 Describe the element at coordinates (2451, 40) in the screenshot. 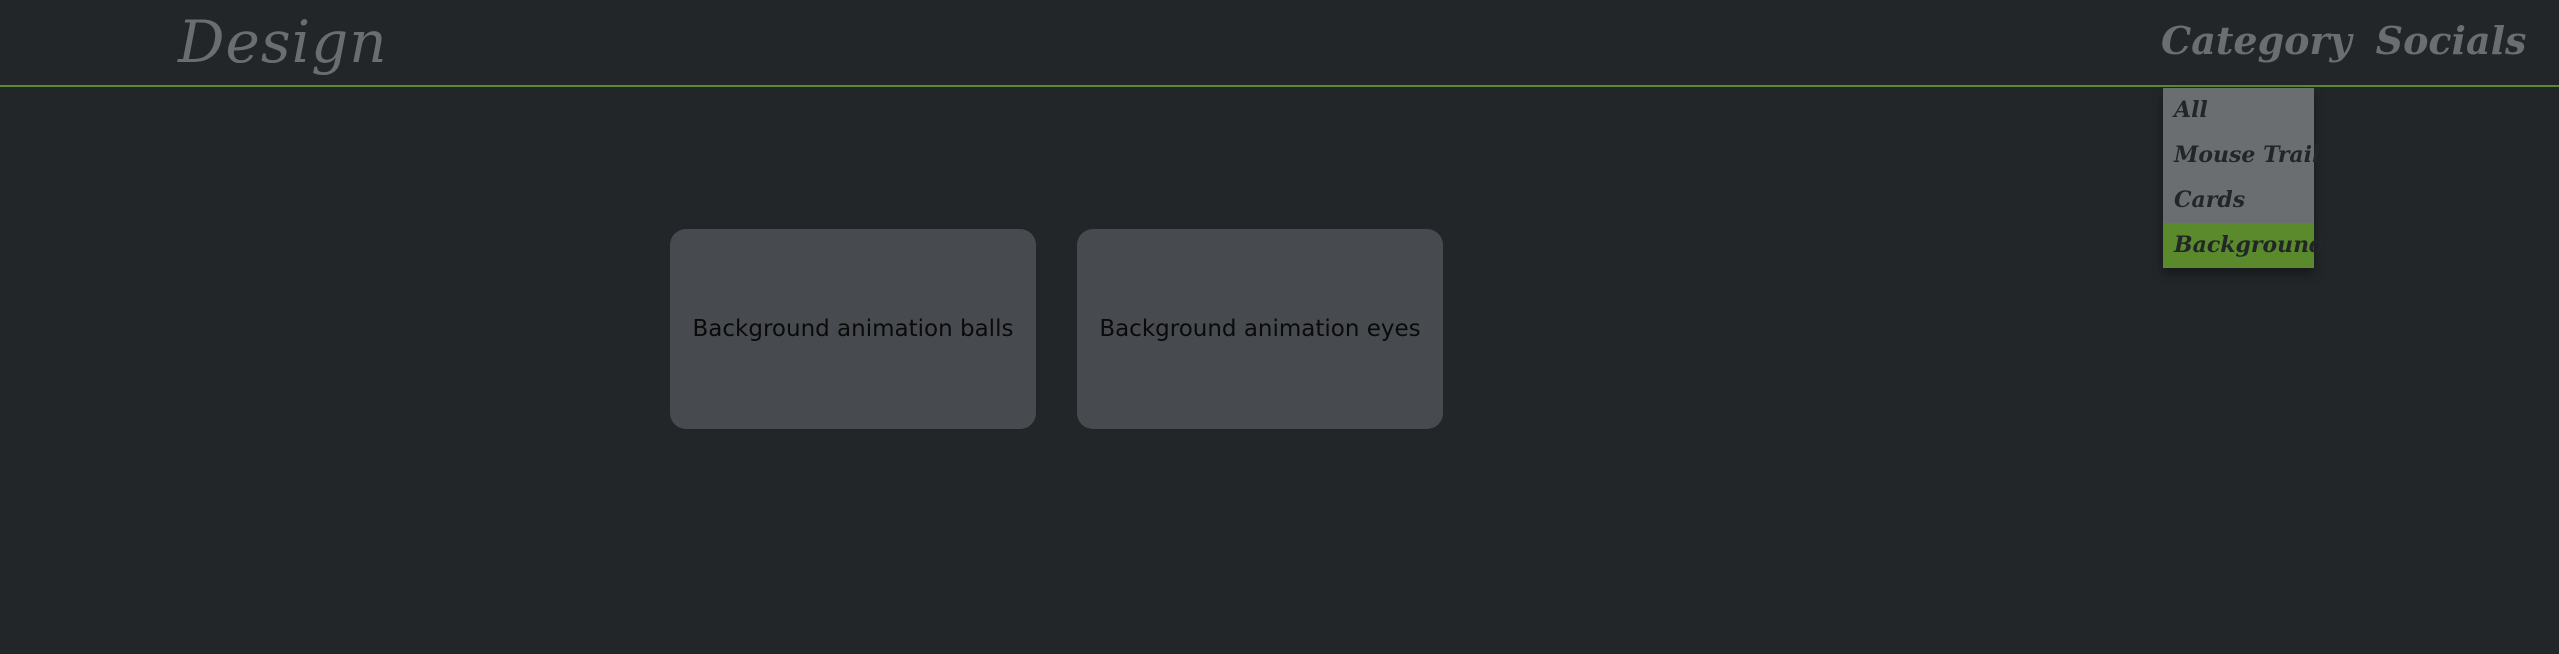

I see `nav-socials: Socials` at that location.